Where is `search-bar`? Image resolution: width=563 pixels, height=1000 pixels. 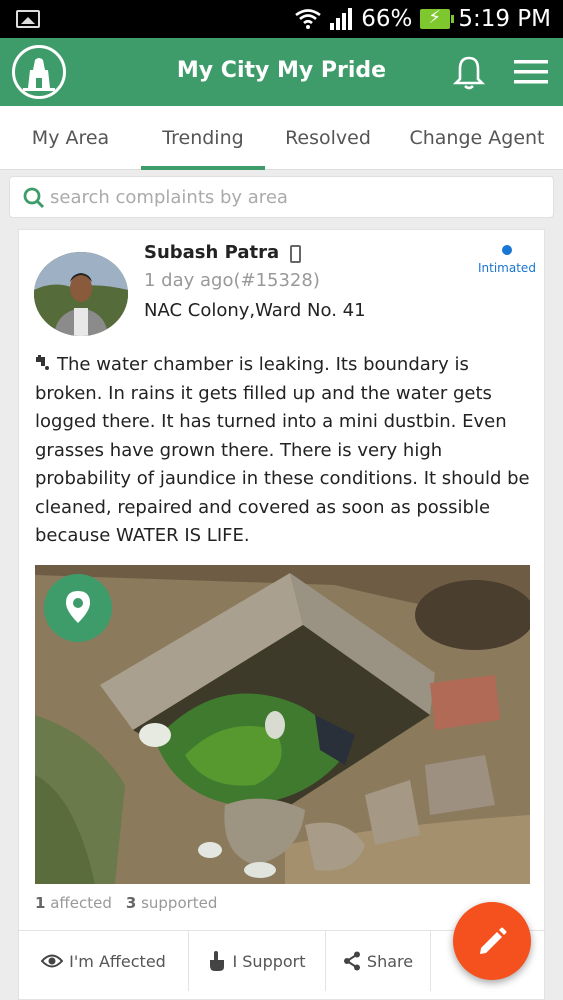
search-bar is located at coordinates (281, 197).